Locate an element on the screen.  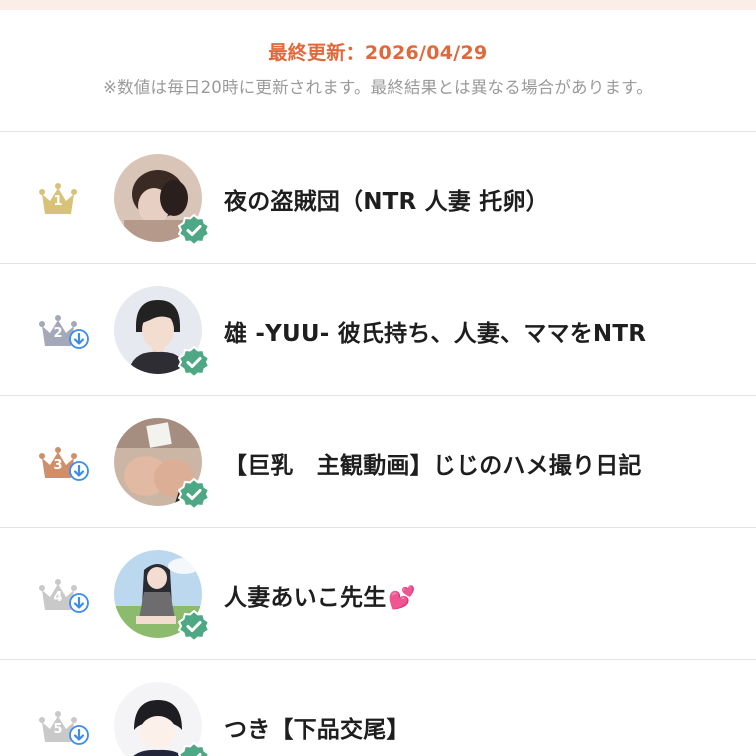
update-note: ※数値は毎日20時に更新されます。最終結果とは異なる場合があります。 is located at coordinates (378, 87).